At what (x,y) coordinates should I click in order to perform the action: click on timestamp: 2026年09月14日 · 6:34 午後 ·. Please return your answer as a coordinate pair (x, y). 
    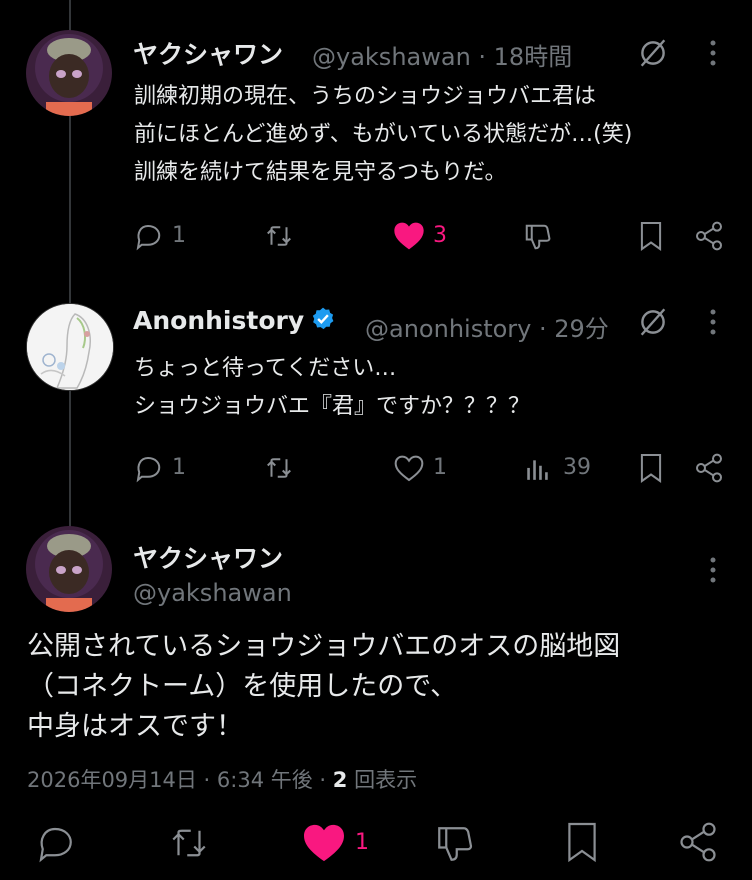
    Looking at the image, I should click on (180, 780).